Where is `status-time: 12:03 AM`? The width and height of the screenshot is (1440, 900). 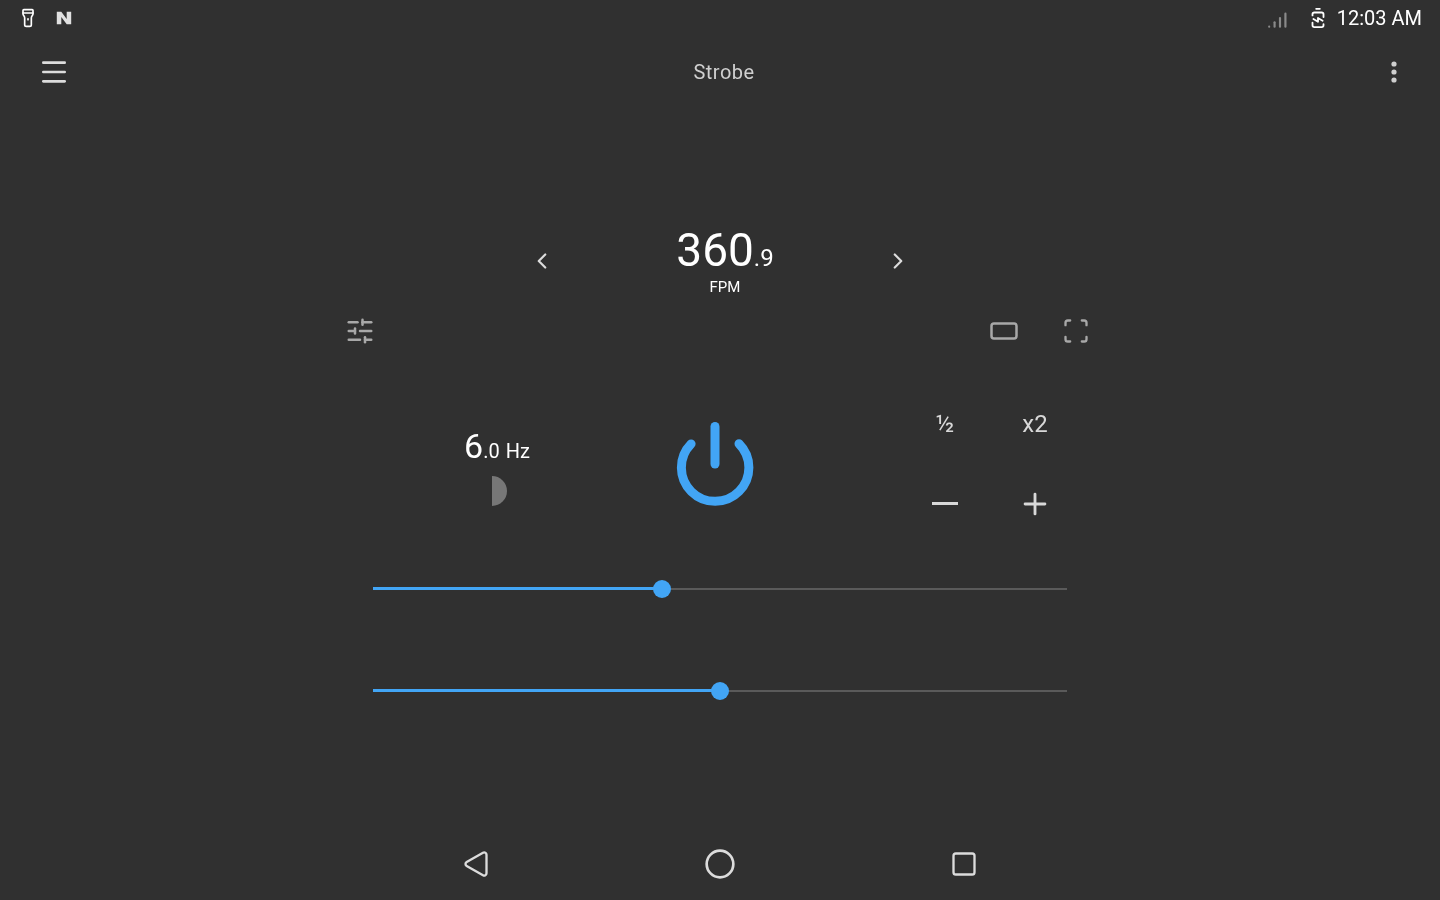 status-time: 12:03 AM is located at coordinates (1379, 18).